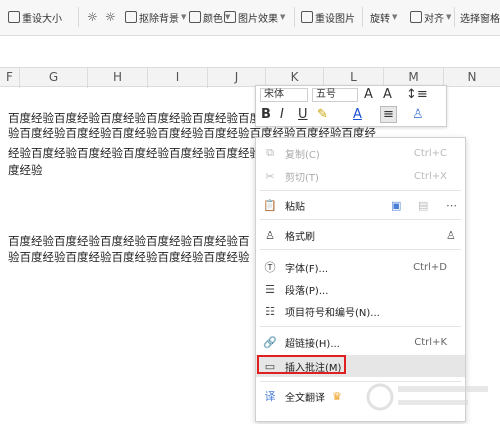 The image size is (500, 424). Describe the element at coordinates (131, 17) in the screenshot. I see `remove-background-icon` at that location.